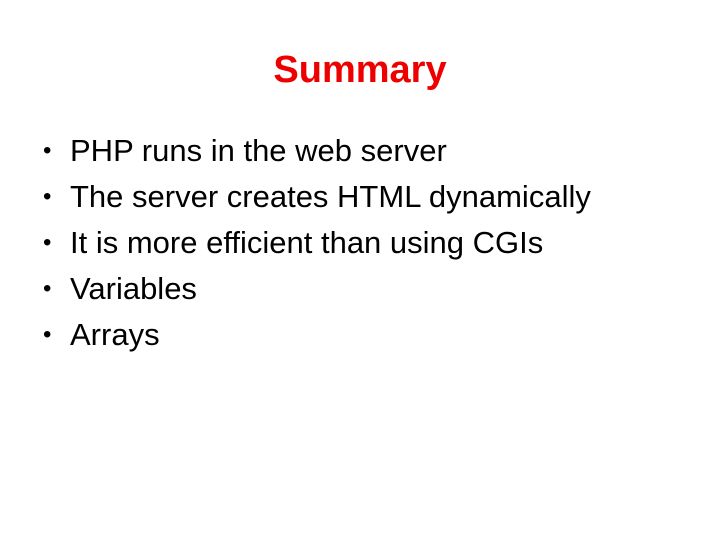 The image size is (720, 540). I want to click on page-title: Summary, so click(360, 70).